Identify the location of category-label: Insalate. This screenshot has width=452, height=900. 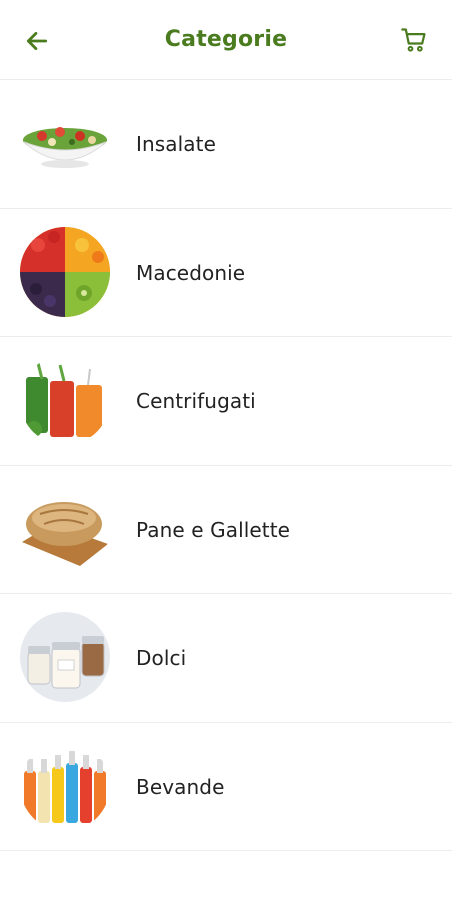
(176, 144).